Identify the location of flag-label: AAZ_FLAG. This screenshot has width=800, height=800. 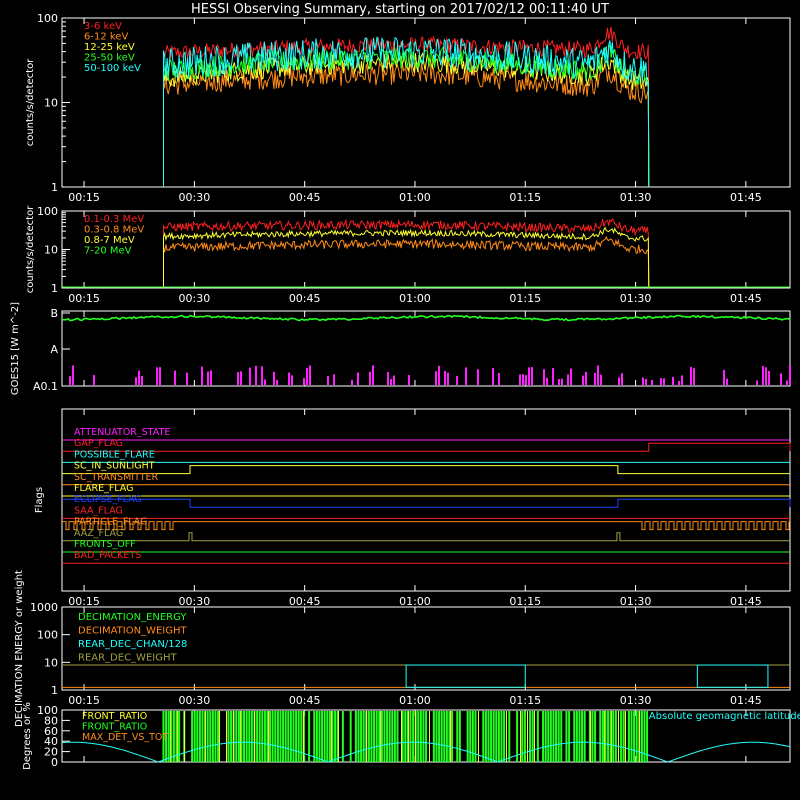
(98, 533).